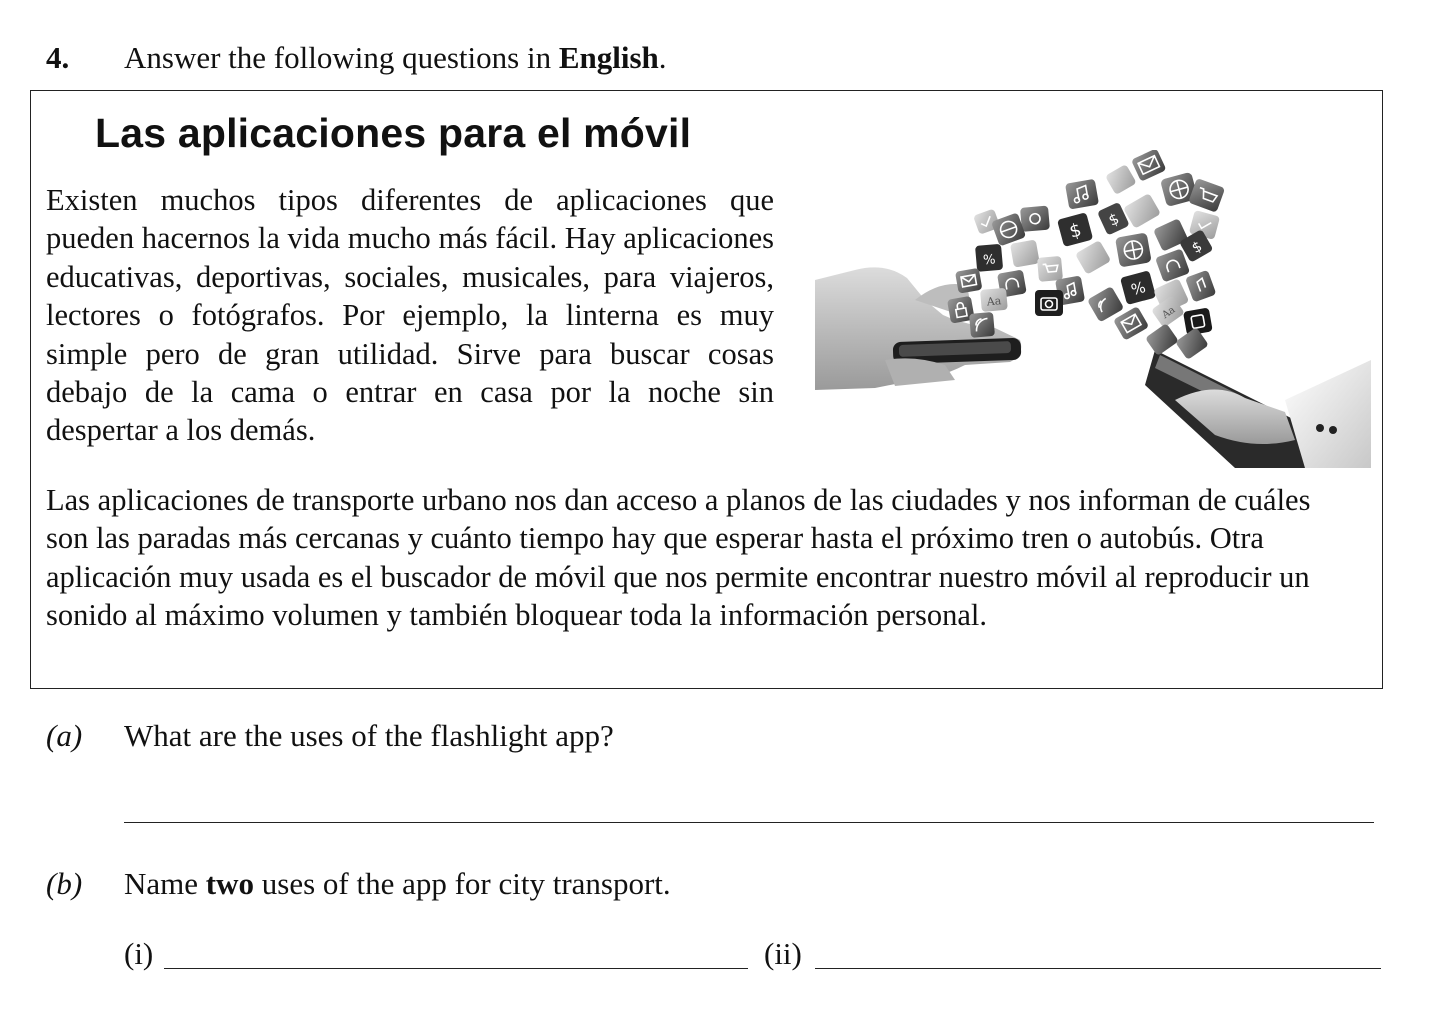 This screenshot has width=1432, height=1016. Describe the element at coordinates (608, 57) in the screenshot. I see `instruction-language: English` at that location.